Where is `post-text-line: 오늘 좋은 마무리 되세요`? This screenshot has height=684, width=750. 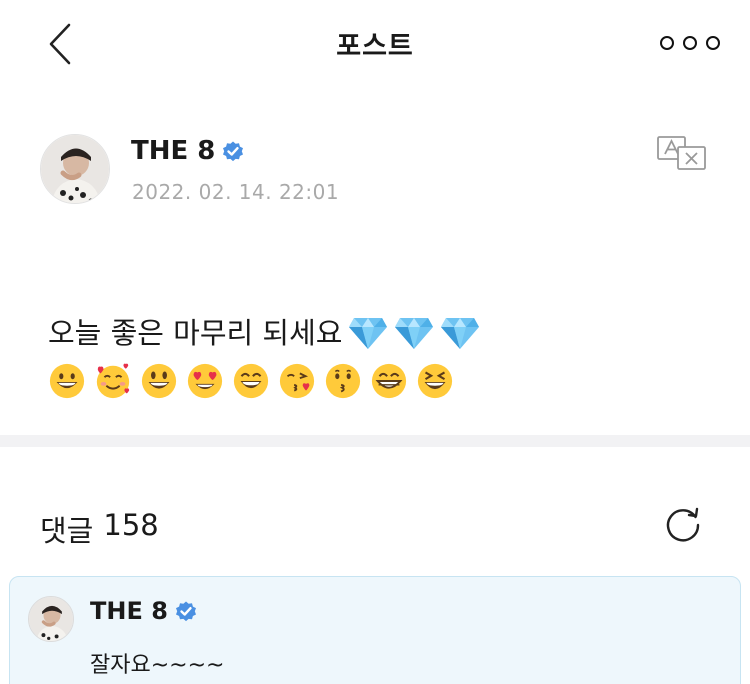
post-text-line: 오늘 좋은 마무리 되세요 is located at coordinates (378, 333).